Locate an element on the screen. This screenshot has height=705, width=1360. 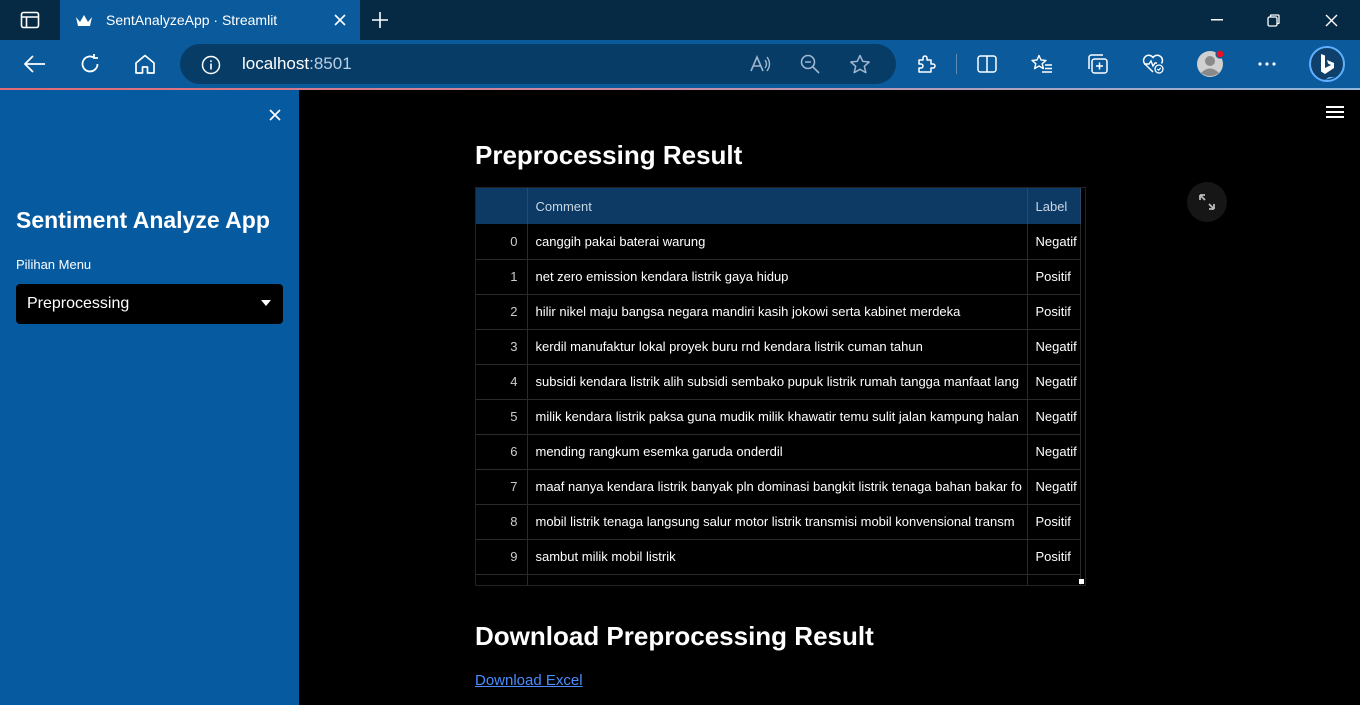
column-header-label: Label is located at coordinates (1054, 206).